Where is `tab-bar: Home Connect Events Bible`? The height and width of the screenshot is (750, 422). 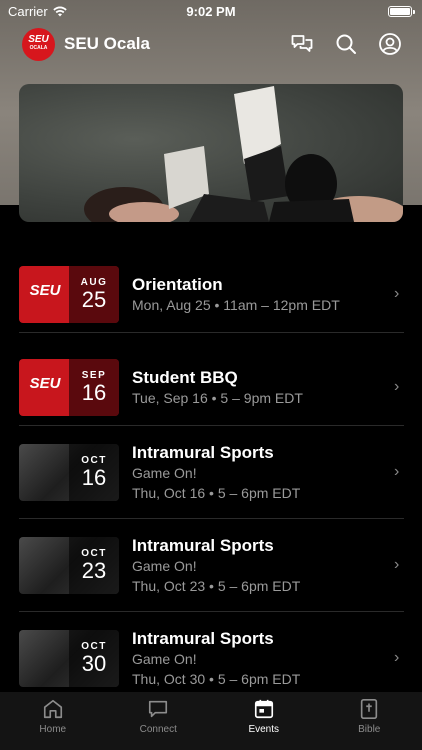 tab-bar: Home Connect Events Bible is located at coordinates (211, 721).